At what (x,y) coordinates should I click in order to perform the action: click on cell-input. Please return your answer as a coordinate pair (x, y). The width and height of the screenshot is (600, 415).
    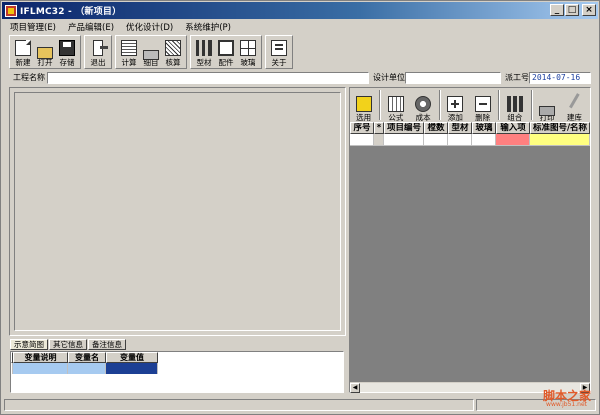
    Looking at the image, I should click on (513, 140).